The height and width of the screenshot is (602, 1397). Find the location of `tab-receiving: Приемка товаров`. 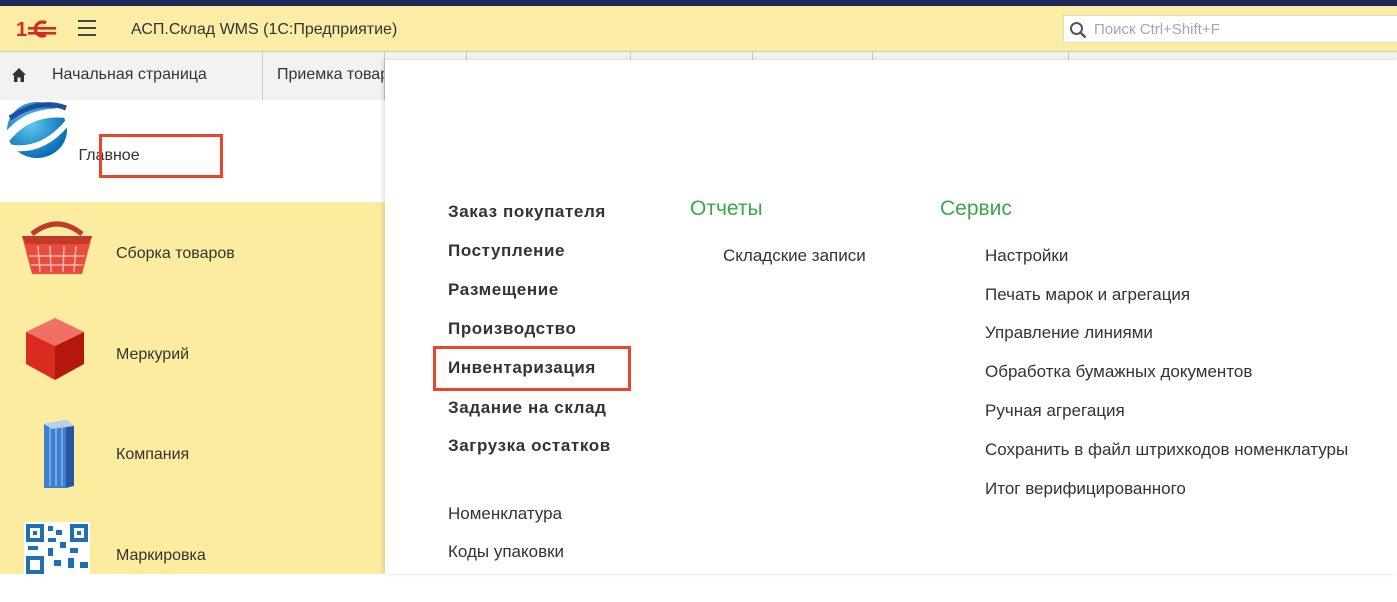

tab-receiving: Приемка товаров is located at coordinates (324, 76).